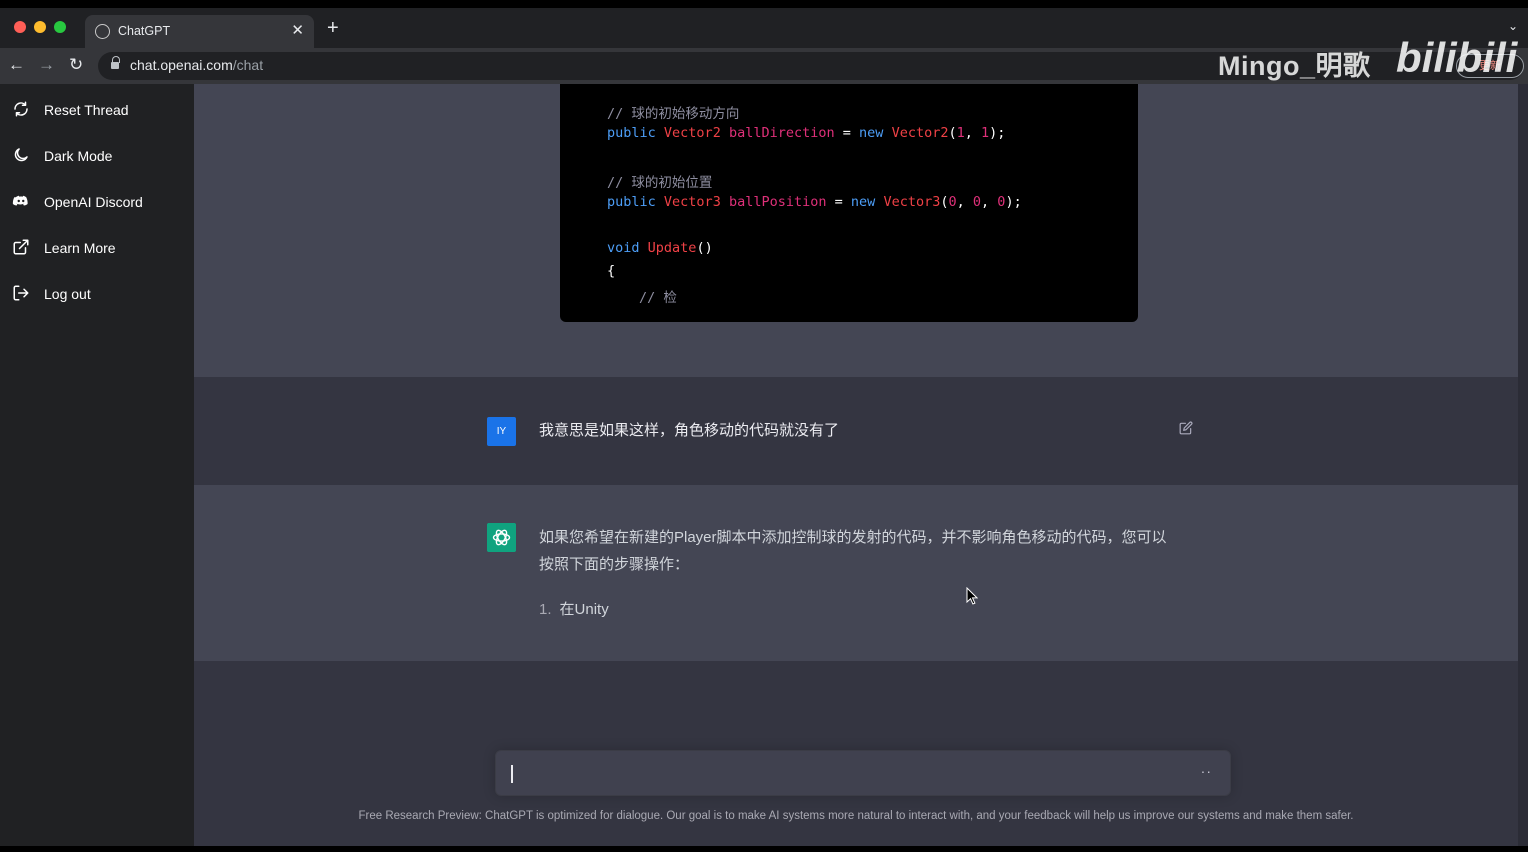 This screenshot has width=1528, height=852. I want to click on url-text: chat.openai.com/chat, so click(196, 65).